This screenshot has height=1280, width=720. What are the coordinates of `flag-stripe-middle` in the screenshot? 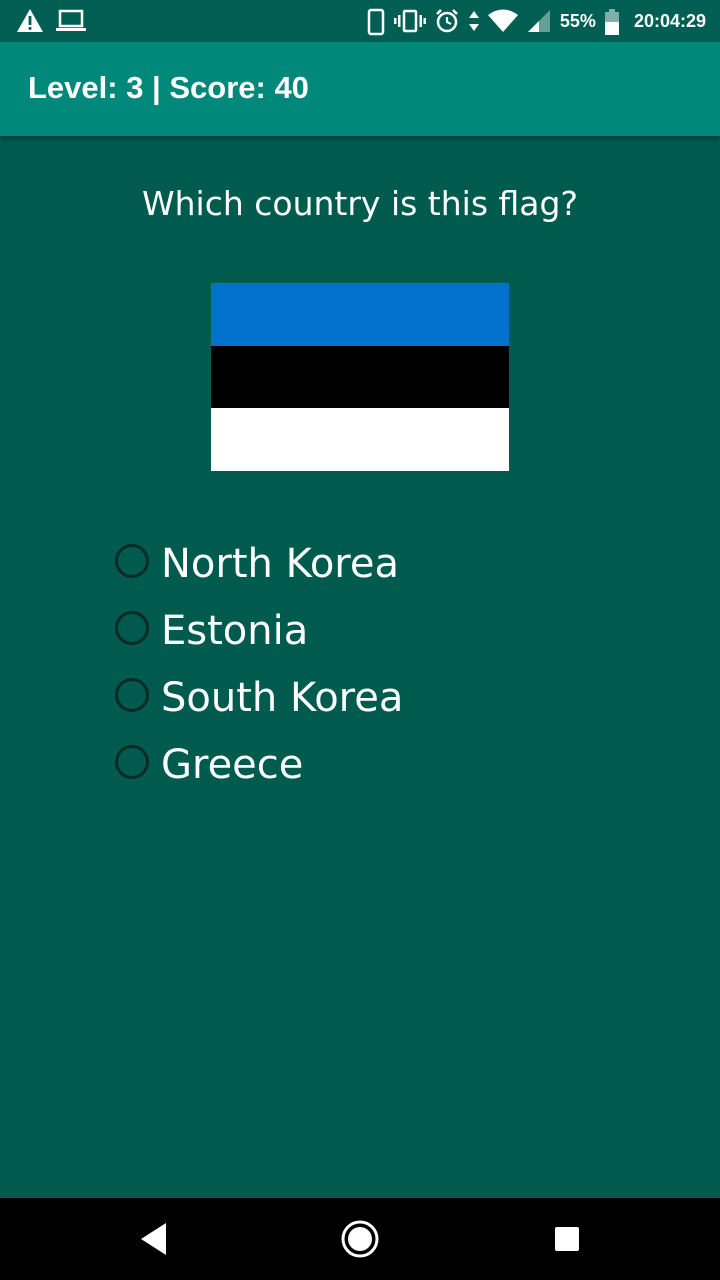 It's located at (360, 377).